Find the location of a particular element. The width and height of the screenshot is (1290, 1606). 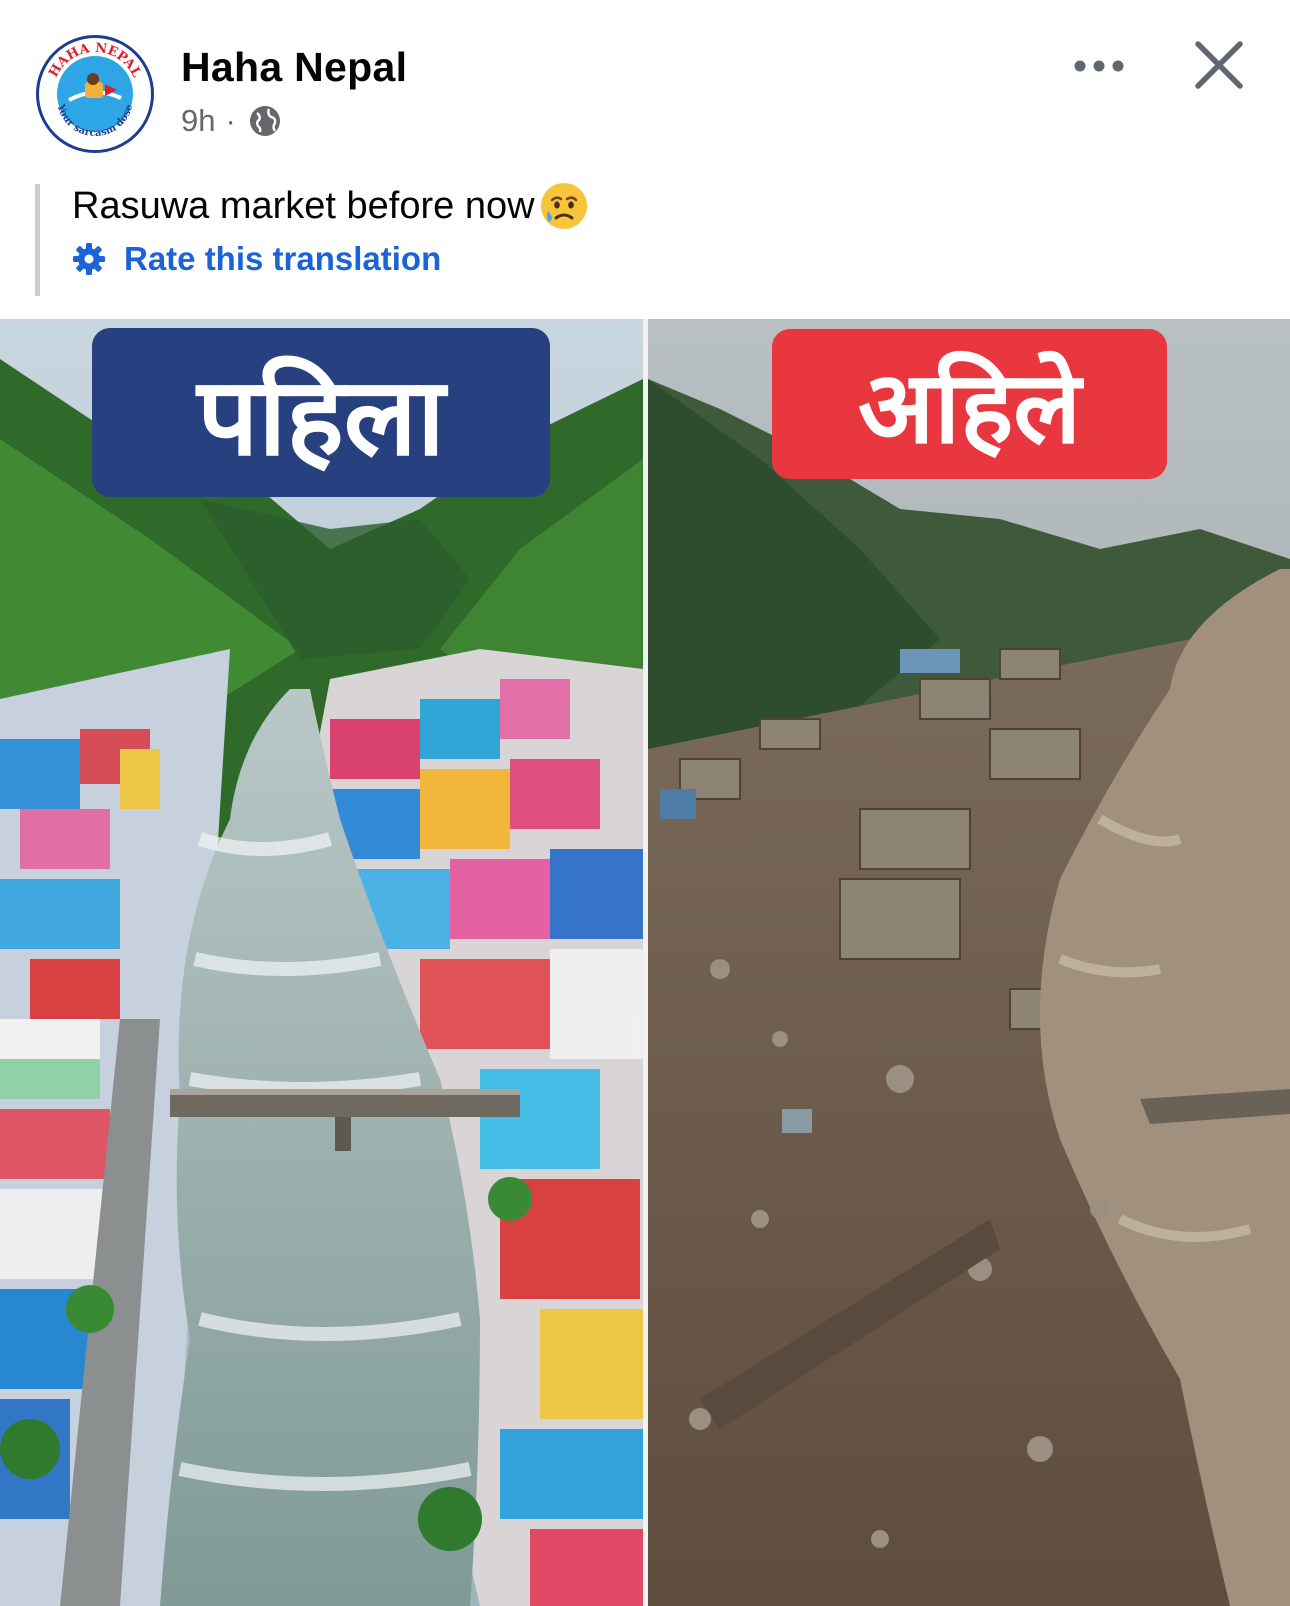

more-options-icon is located at coordinates (1099, 66).